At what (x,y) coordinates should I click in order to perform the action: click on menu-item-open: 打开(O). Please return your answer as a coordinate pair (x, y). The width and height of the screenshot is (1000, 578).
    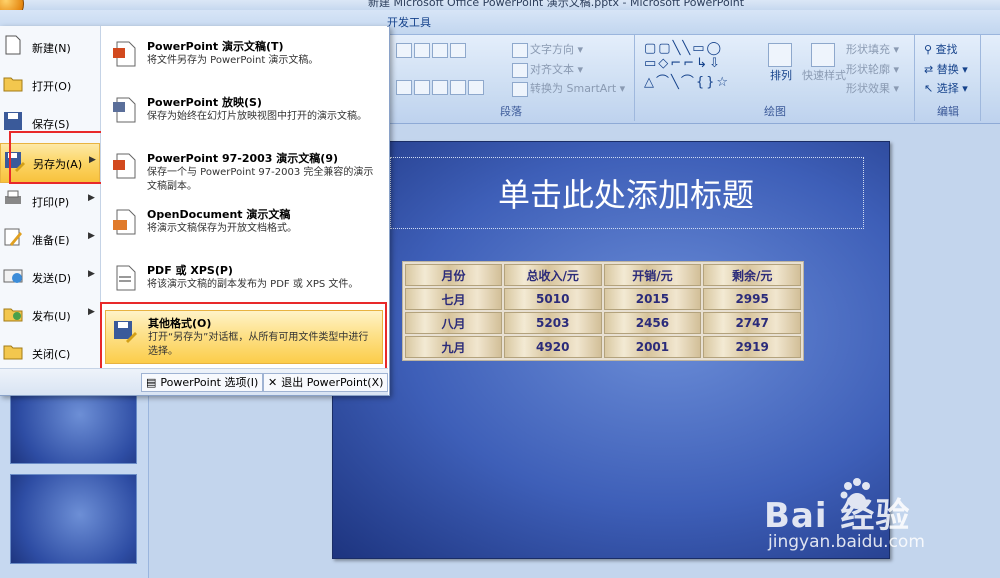
    Looking at the image, I should click on (50, 84).